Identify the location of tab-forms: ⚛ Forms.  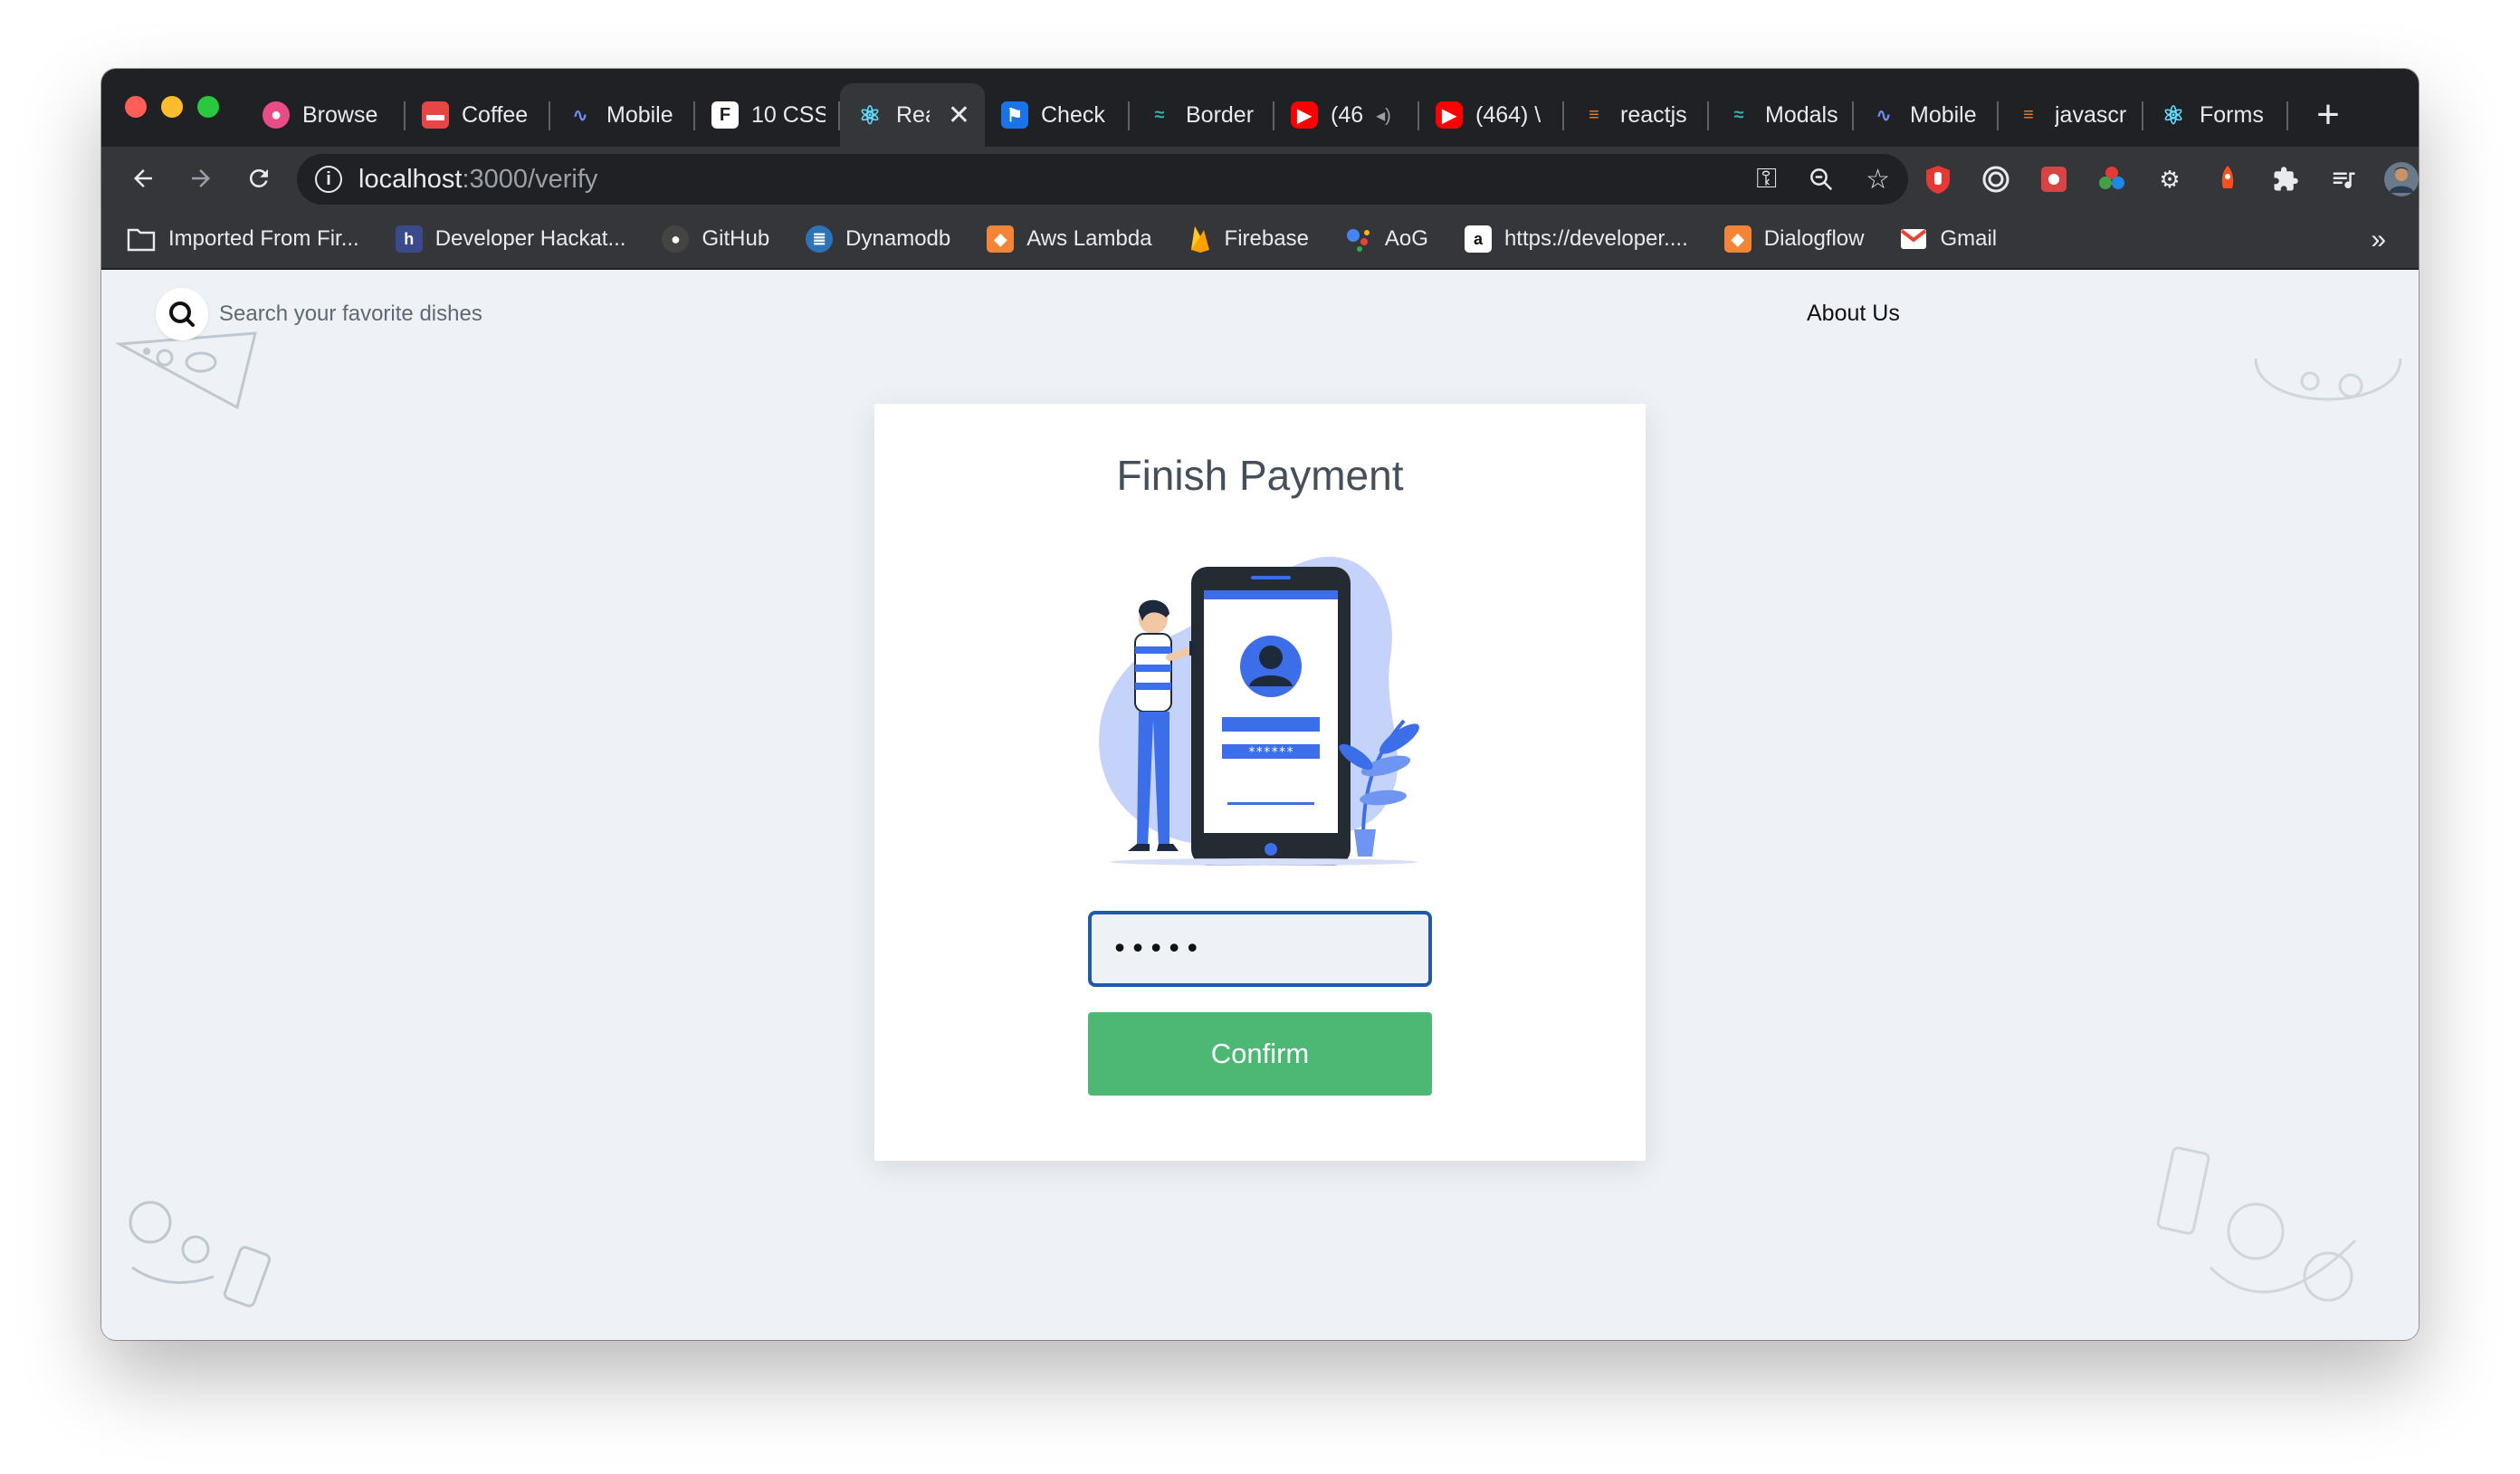
(2216, 115).